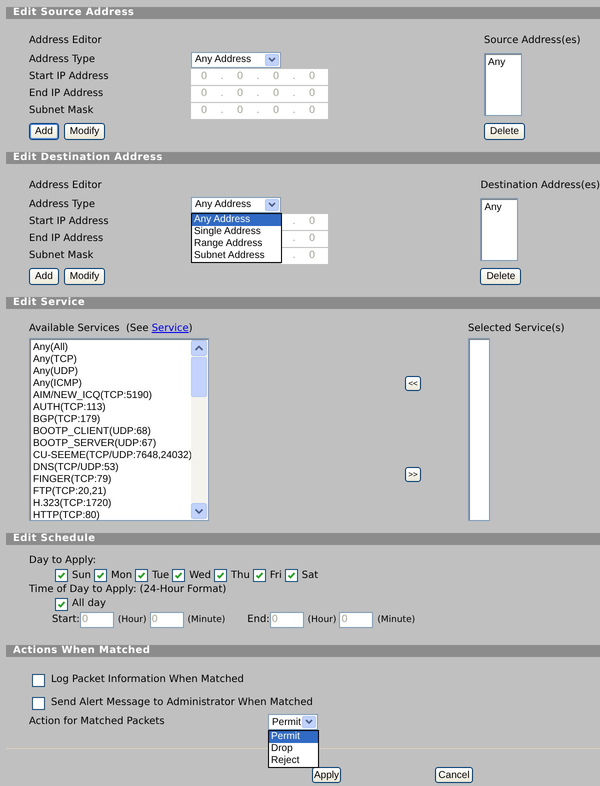 The image size is (600, 786). I want to click on action-label: Action for Matched Packets, so click(97, 722).